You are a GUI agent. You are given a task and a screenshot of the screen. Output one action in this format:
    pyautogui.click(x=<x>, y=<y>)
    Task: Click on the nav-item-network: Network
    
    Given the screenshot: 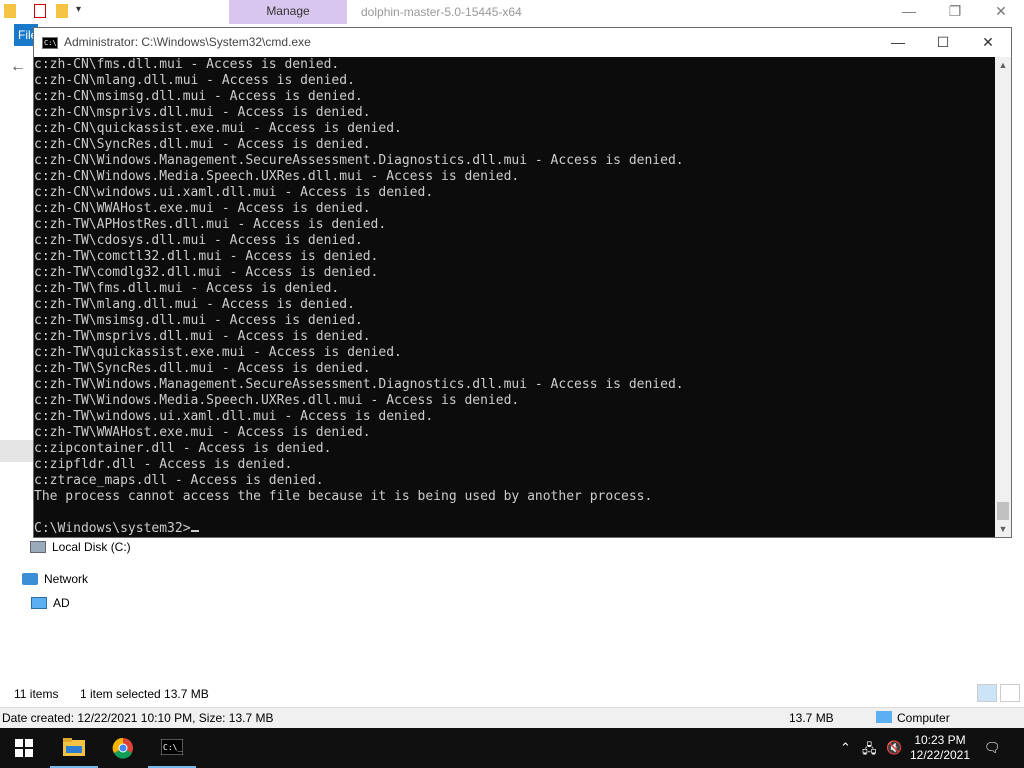 What is the action you would take?
    pyautogui.click(x=55, y=579)
    